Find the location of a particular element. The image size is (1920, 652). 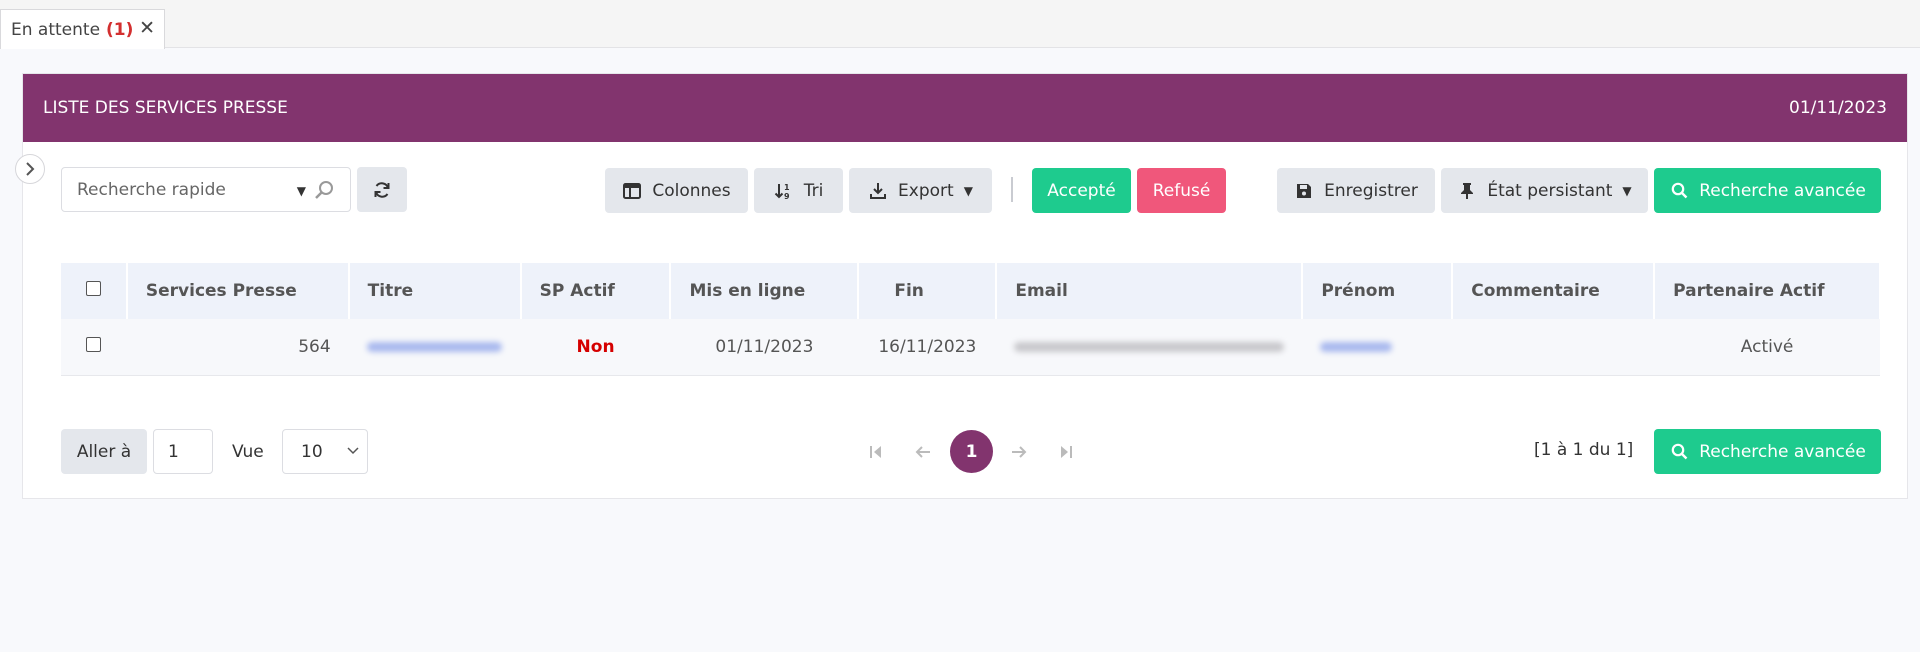

row-select-cell is located at coordinates (94, 347).